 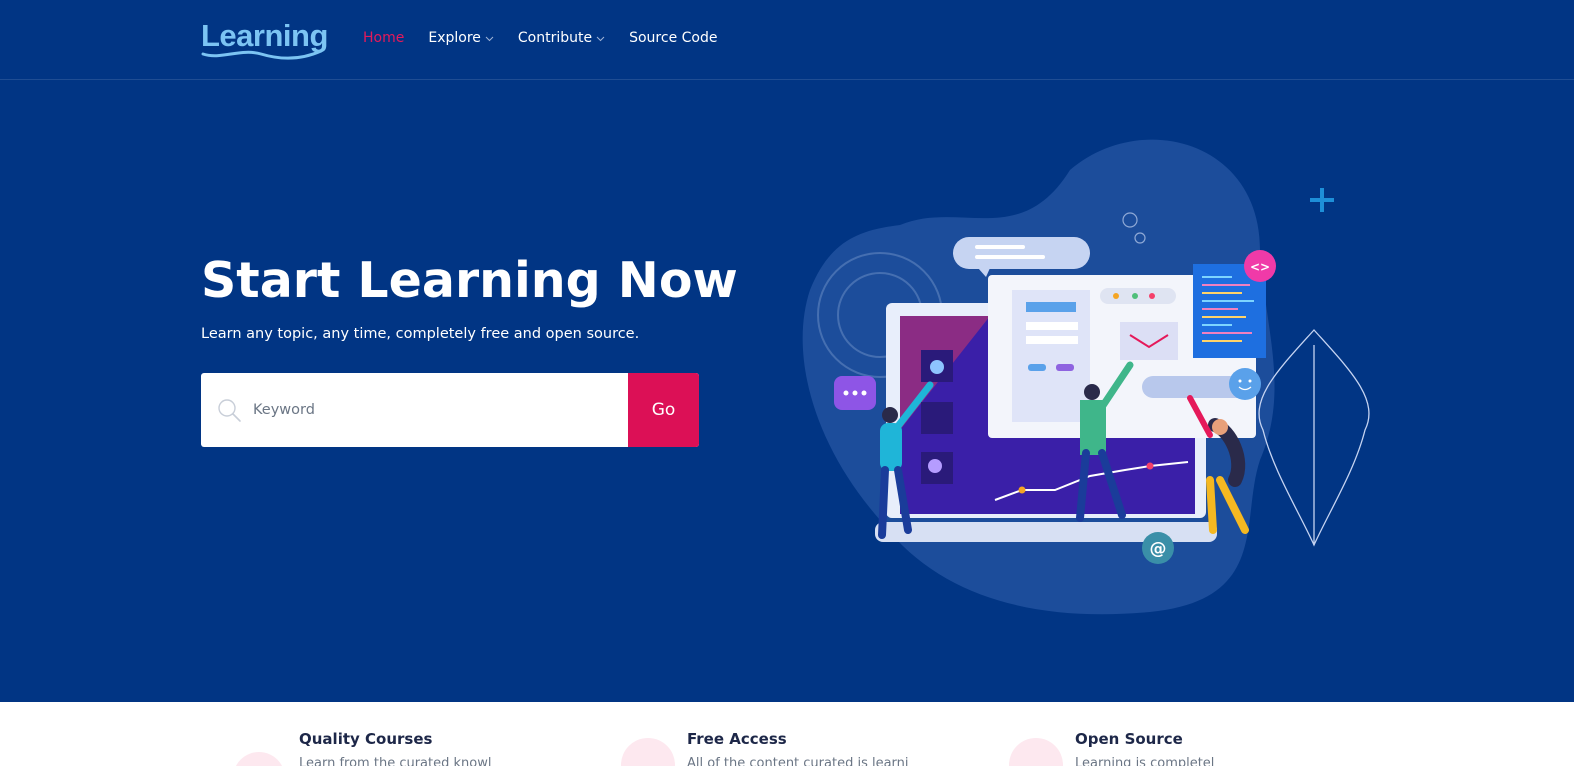 I want to click on star-icon, so click(x=259, y=759).